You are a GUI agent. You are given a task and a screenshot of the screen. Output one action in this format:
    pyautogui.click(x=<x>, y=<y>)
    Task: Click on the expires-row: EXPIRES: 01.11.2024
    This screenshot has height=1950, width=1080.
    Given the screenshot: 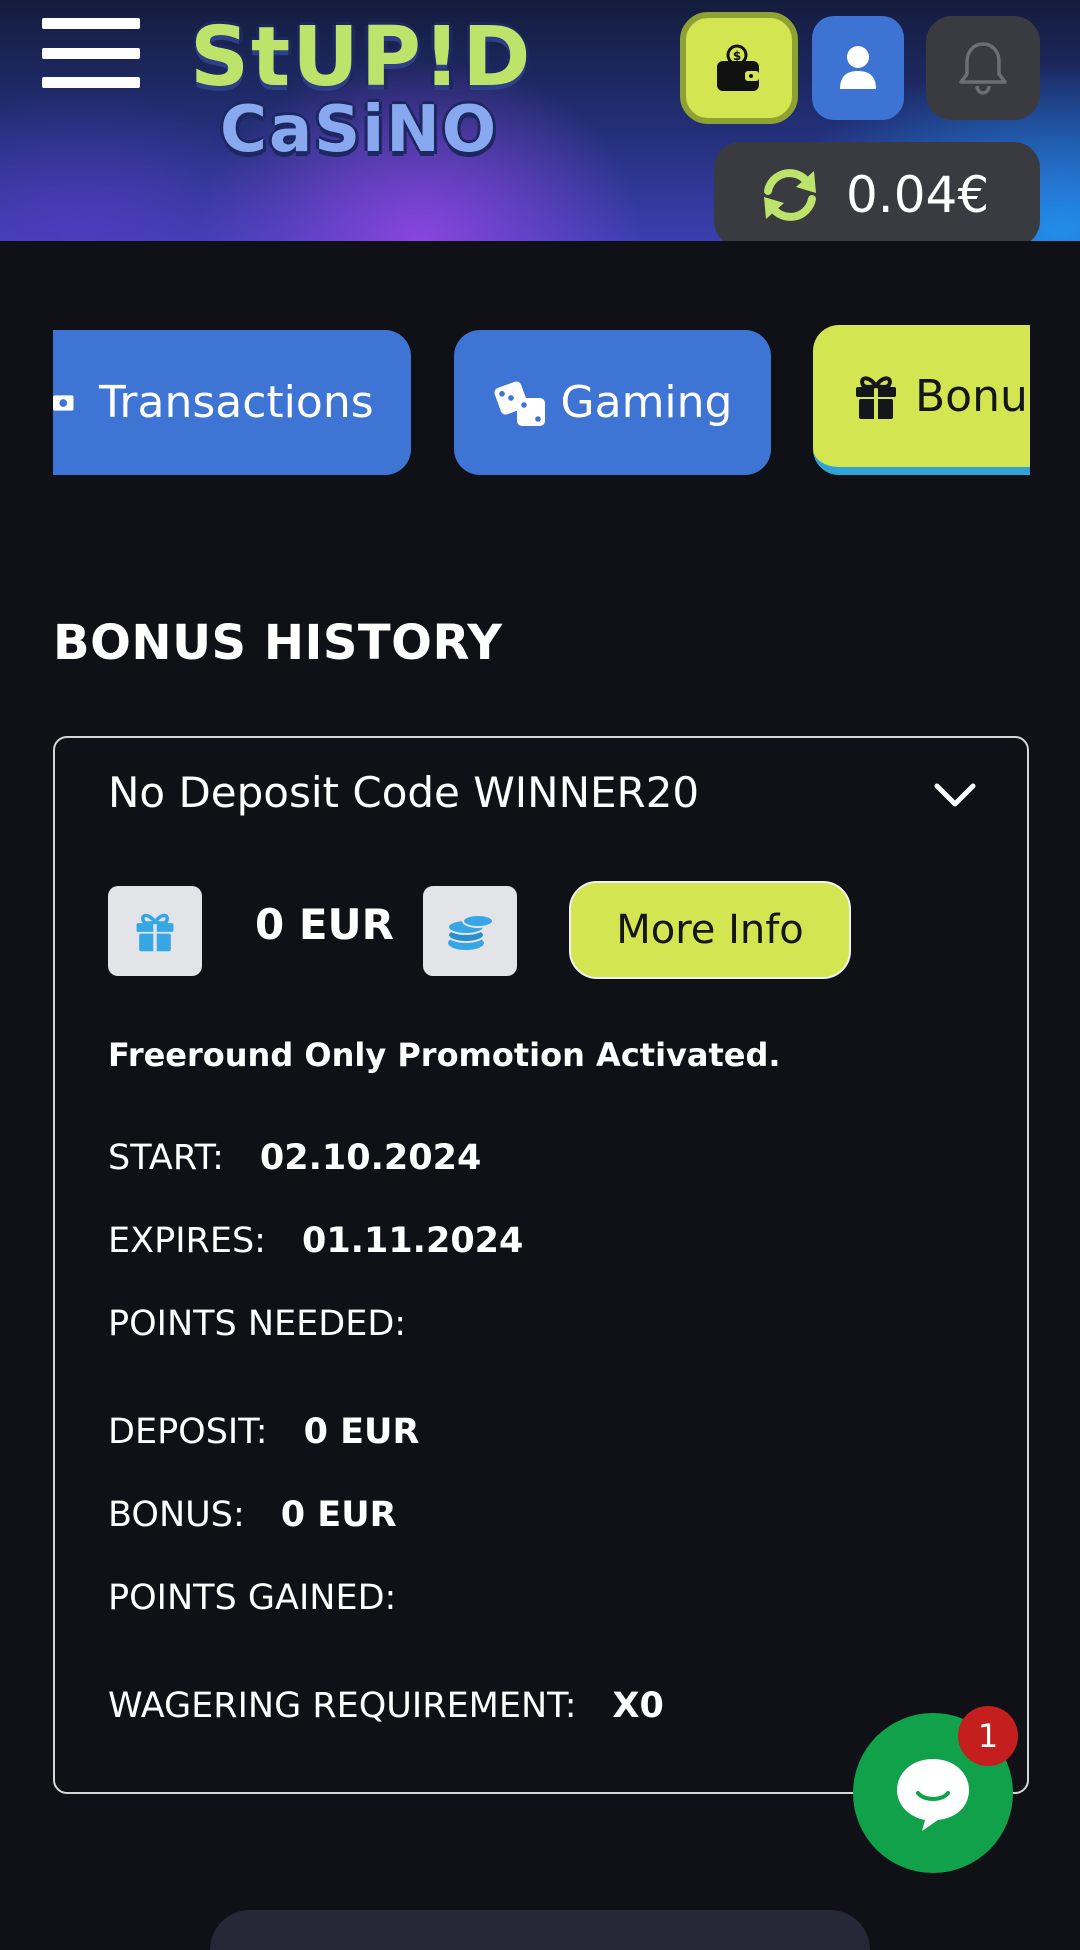 What is the action you would take?
    pyautogui.click(x=315, y=1241)
    